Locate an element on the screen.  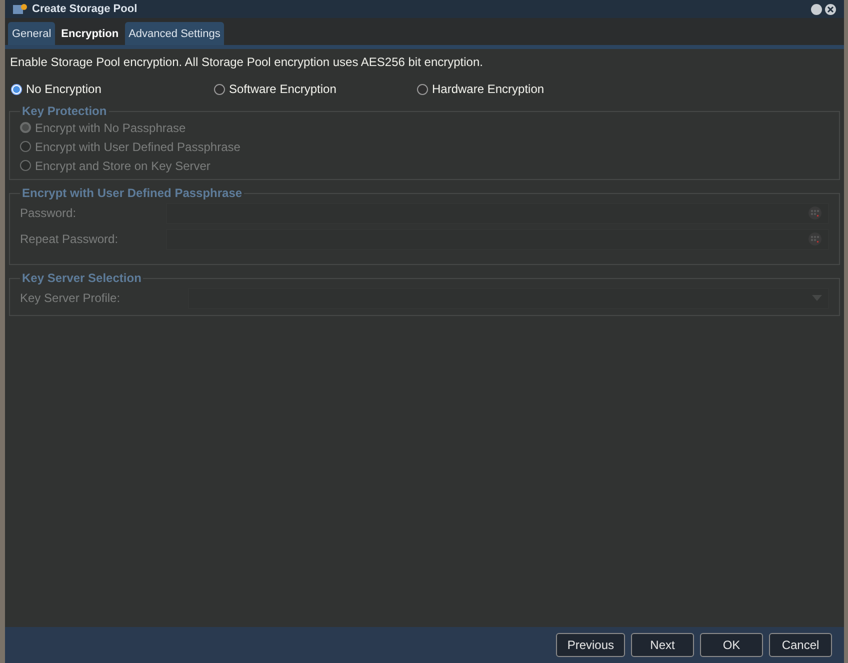
field-label: Key Server Profile: is located at coordinates (71, 298).